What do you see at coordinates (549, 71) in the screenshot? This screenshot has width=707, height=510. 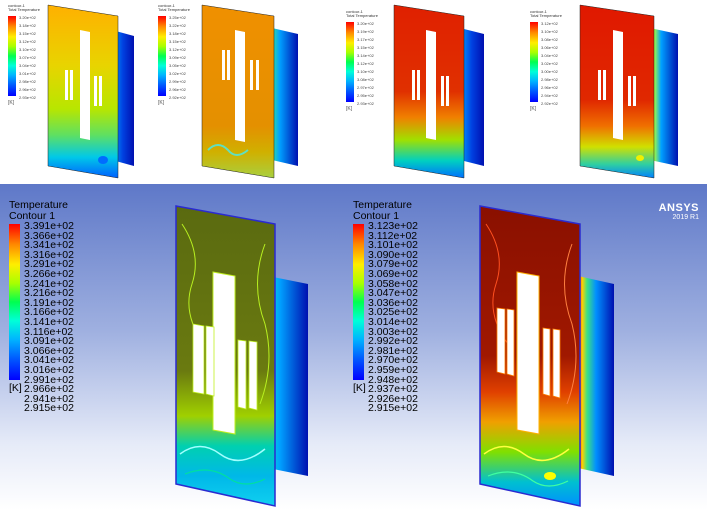 I see `tick-label: 3.00e+02` at bounding box center [549, 71].